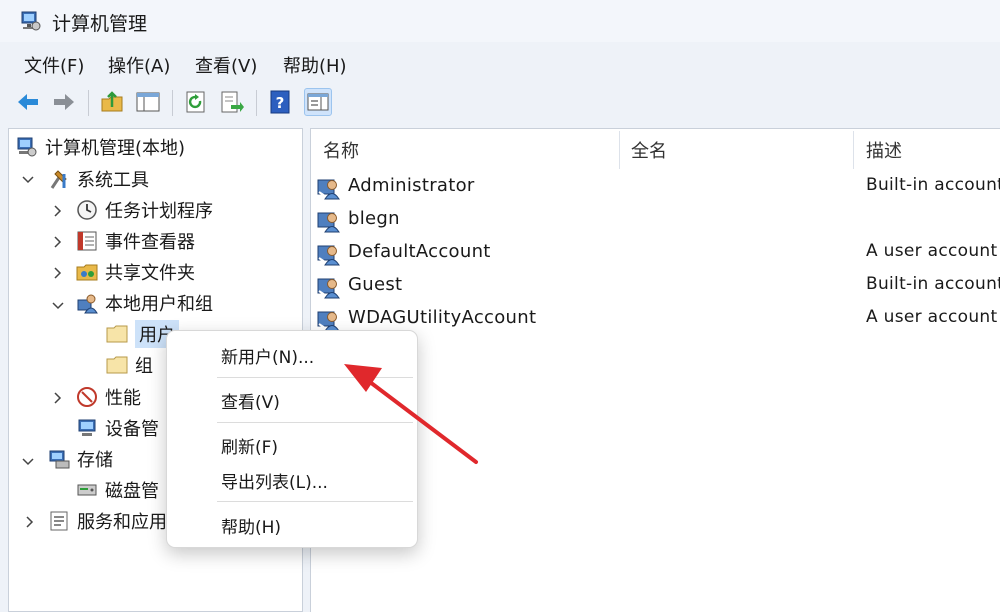 The height and width of the screenshot is (612, 1000). I want to click on tree-item-storage: 存储, so click(80, 459).